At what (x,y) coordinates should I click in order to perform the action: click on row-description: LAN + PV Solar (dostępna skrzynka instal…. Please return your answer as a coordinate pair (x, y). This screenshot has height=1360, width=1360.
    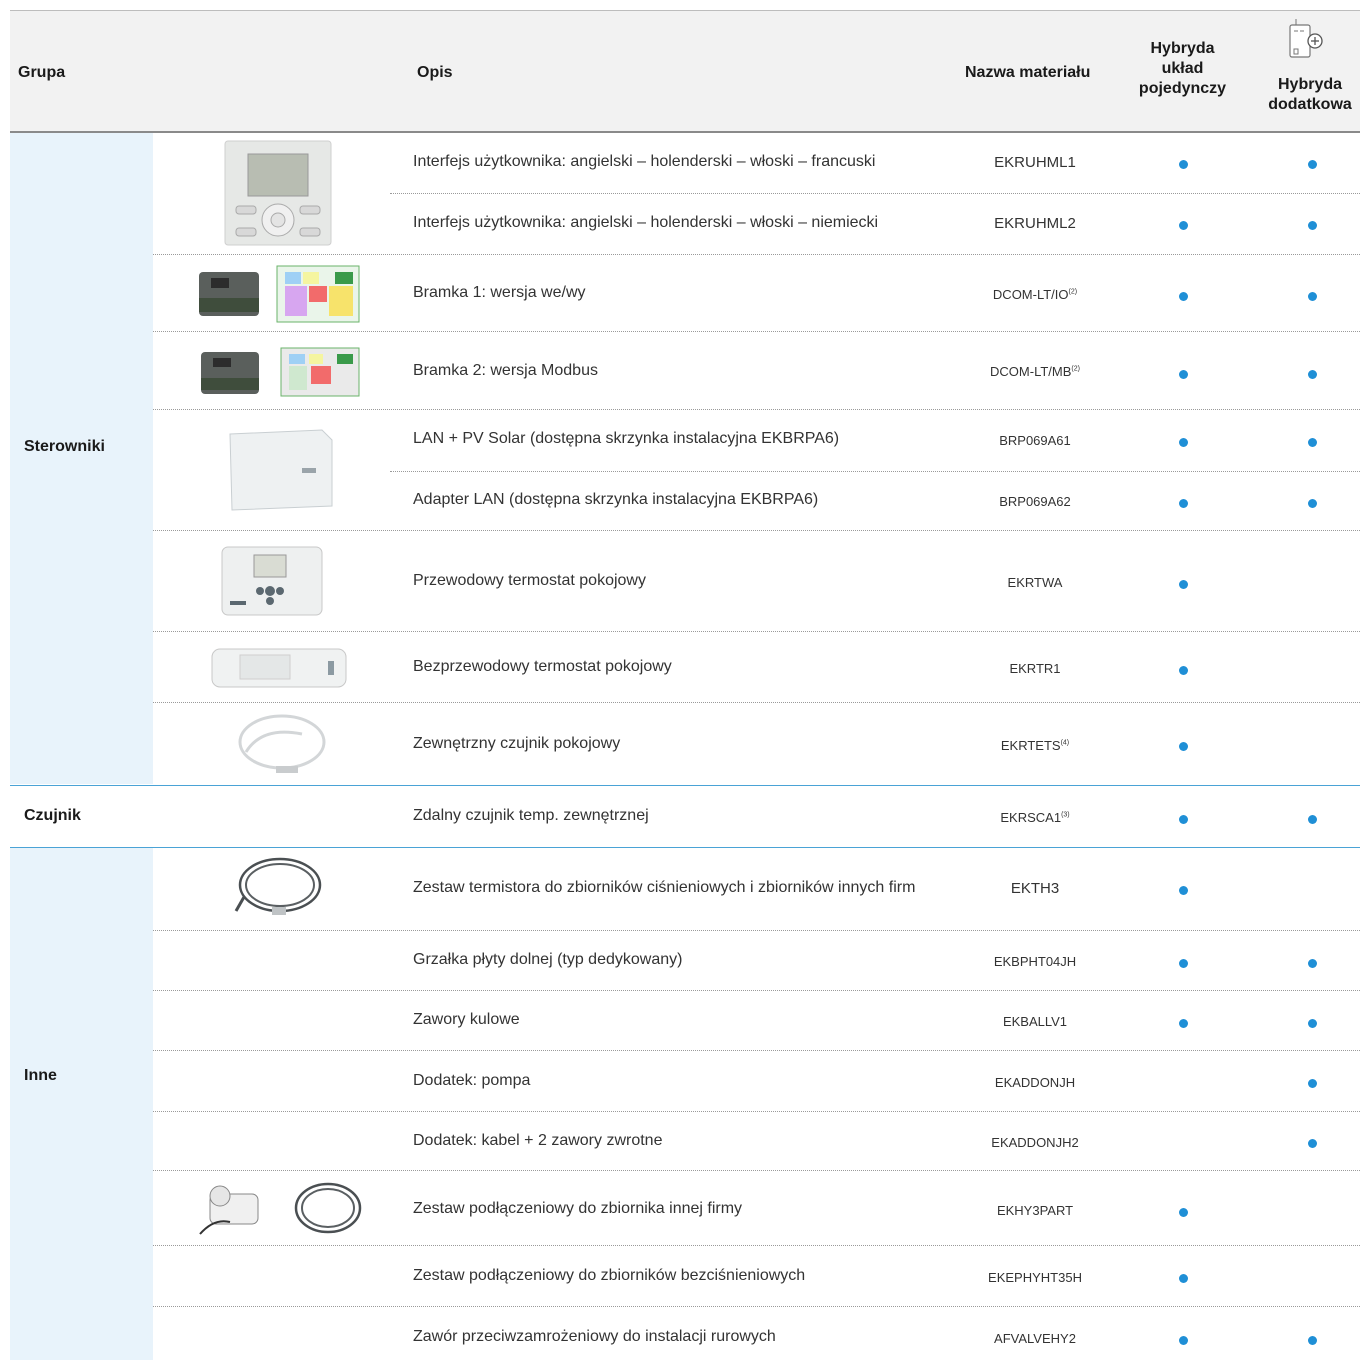
    Looking at the image, I should click on (626, 438).